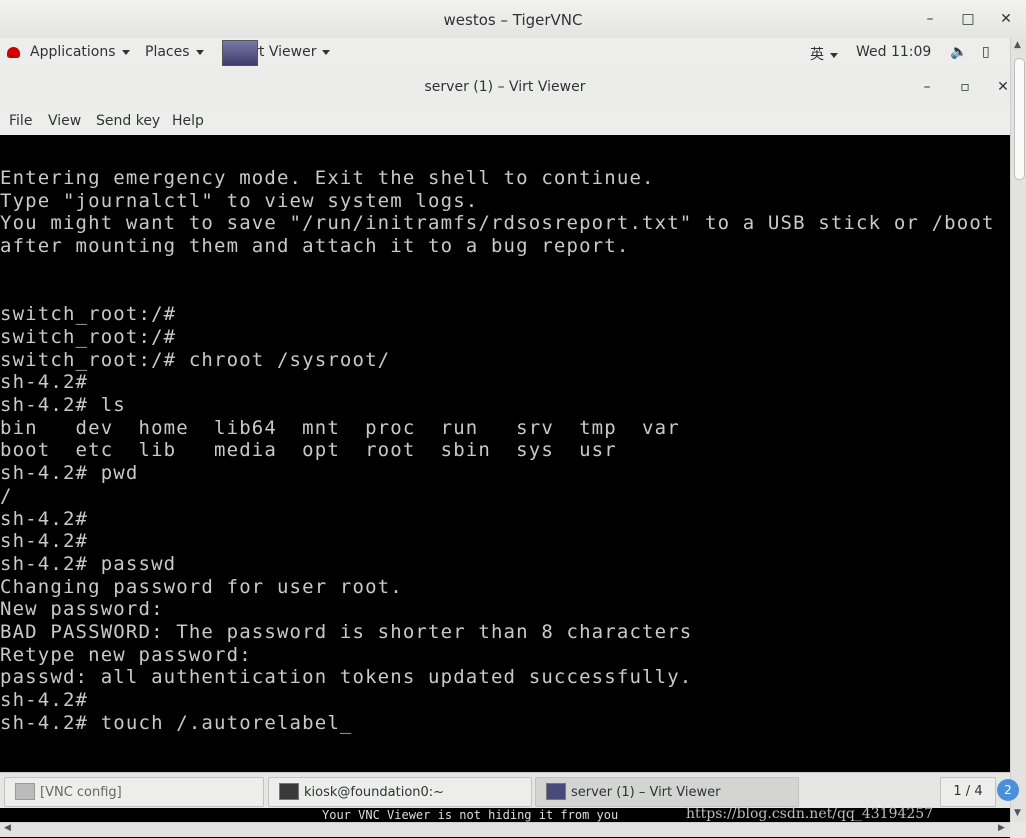  What do you see at coordinates (986, 52) in the screenshot?
I see `battery-icon: ▯` at bounding box center [986, 52].